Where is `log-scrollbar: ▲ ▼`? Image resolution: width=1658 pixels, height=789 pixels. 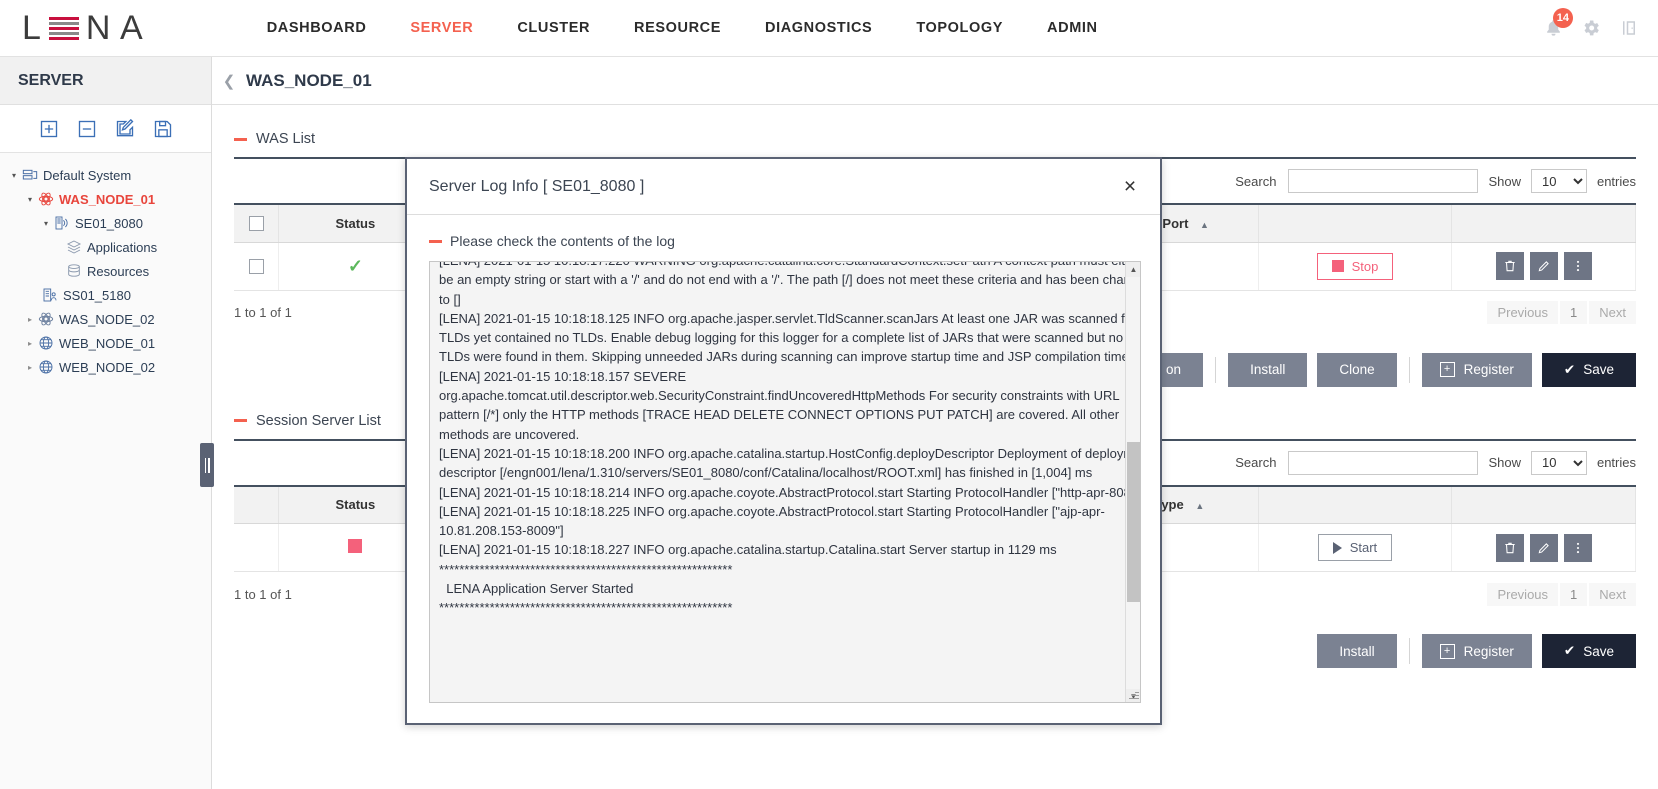
log-scrollbar: ▲ ▼ is located at coordinates (1132, 482).